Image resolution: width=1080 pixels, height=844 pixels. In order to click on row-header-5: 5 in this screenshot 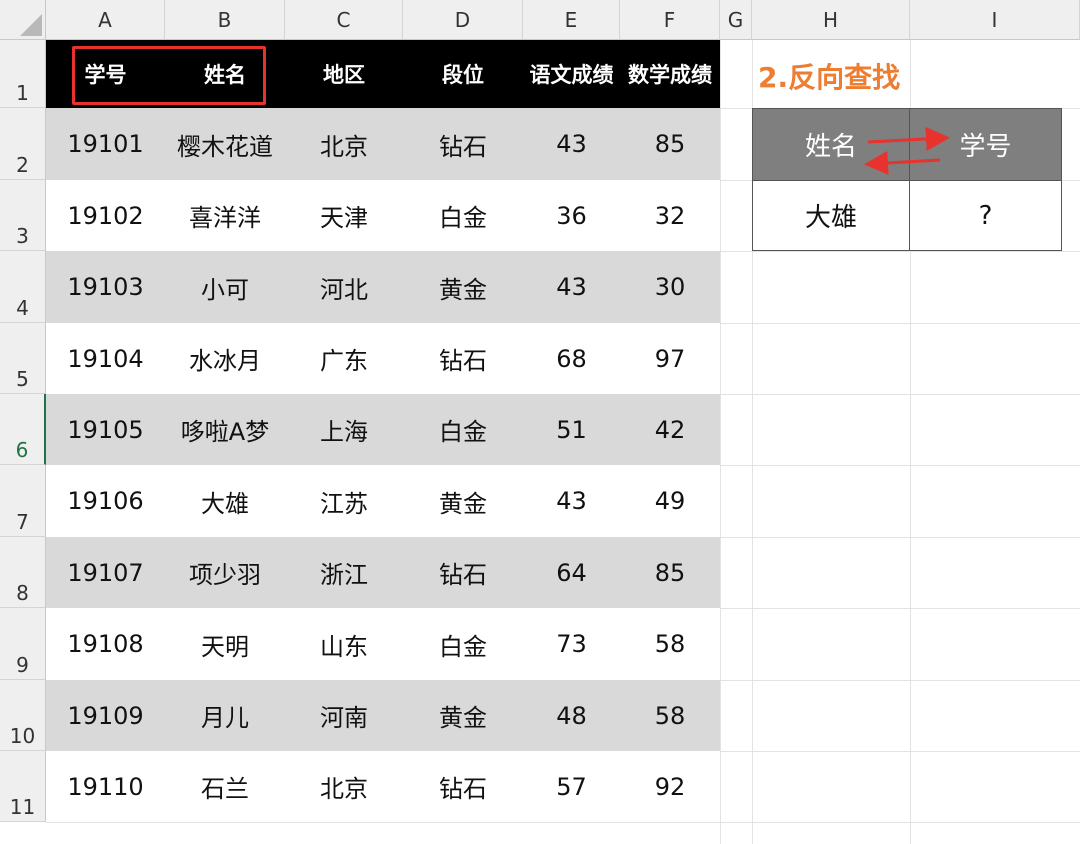, I will do `click(23, 358)`.